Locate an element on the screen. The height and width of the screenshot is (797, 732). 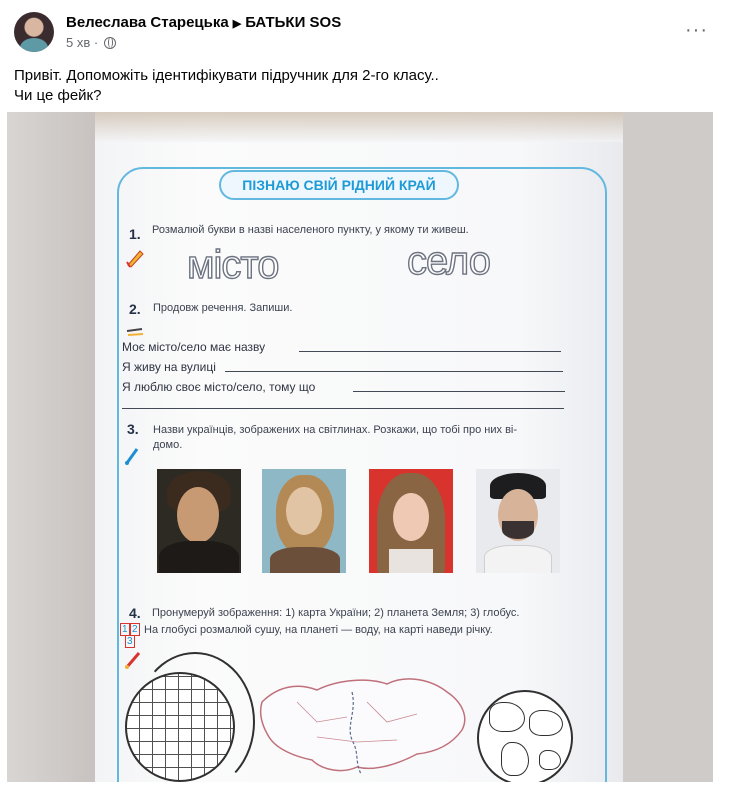
number-box: 3 is located at coordinates (130, 641).